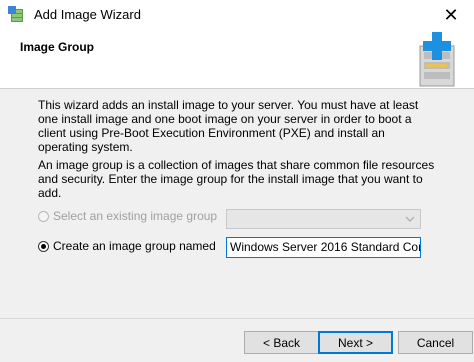 The image size is (474, 362). What do you see at coordinates (57, 47) in the screenshot?
I see `page-title: Image Group` at bounding box center [57, 47].